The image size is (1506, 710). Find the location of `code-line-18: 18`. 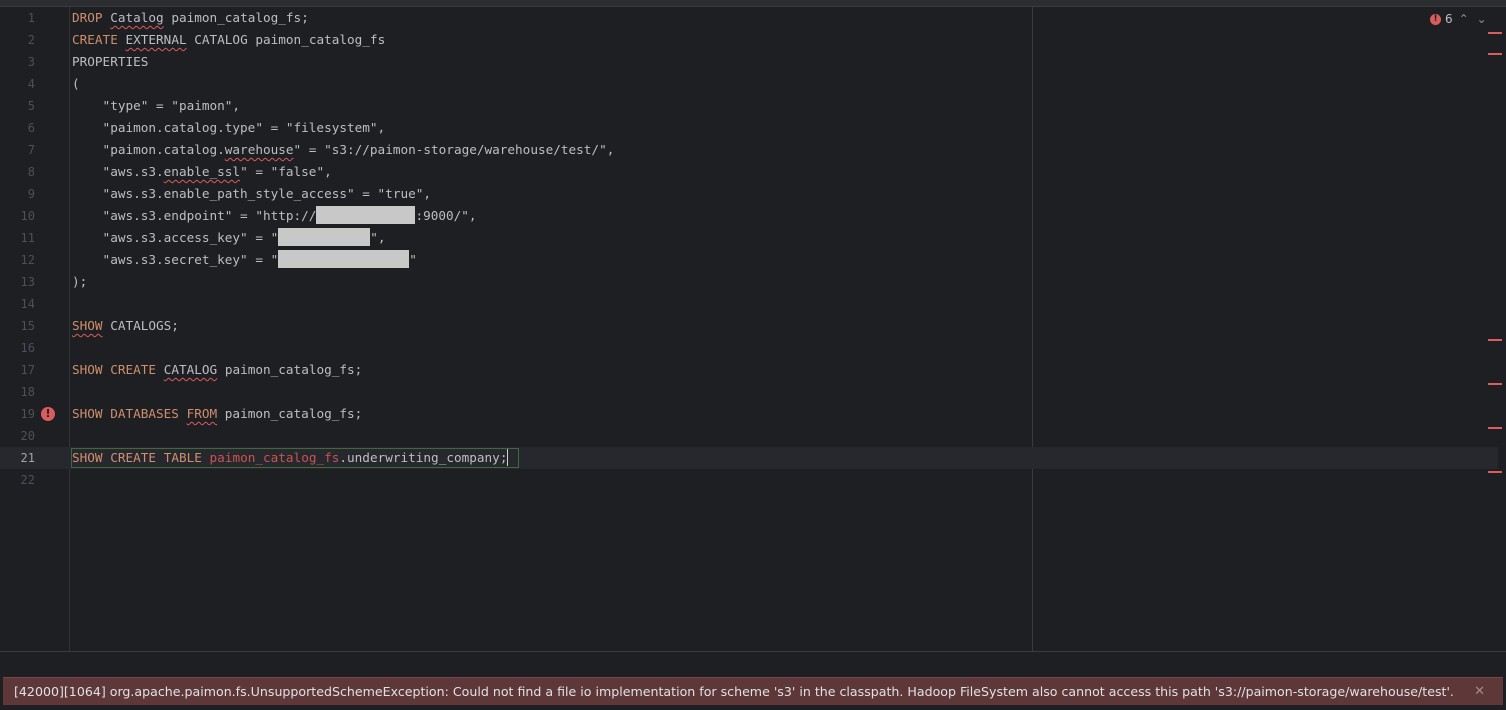

code-line-18: 18 is located at coordinates (749, 392).